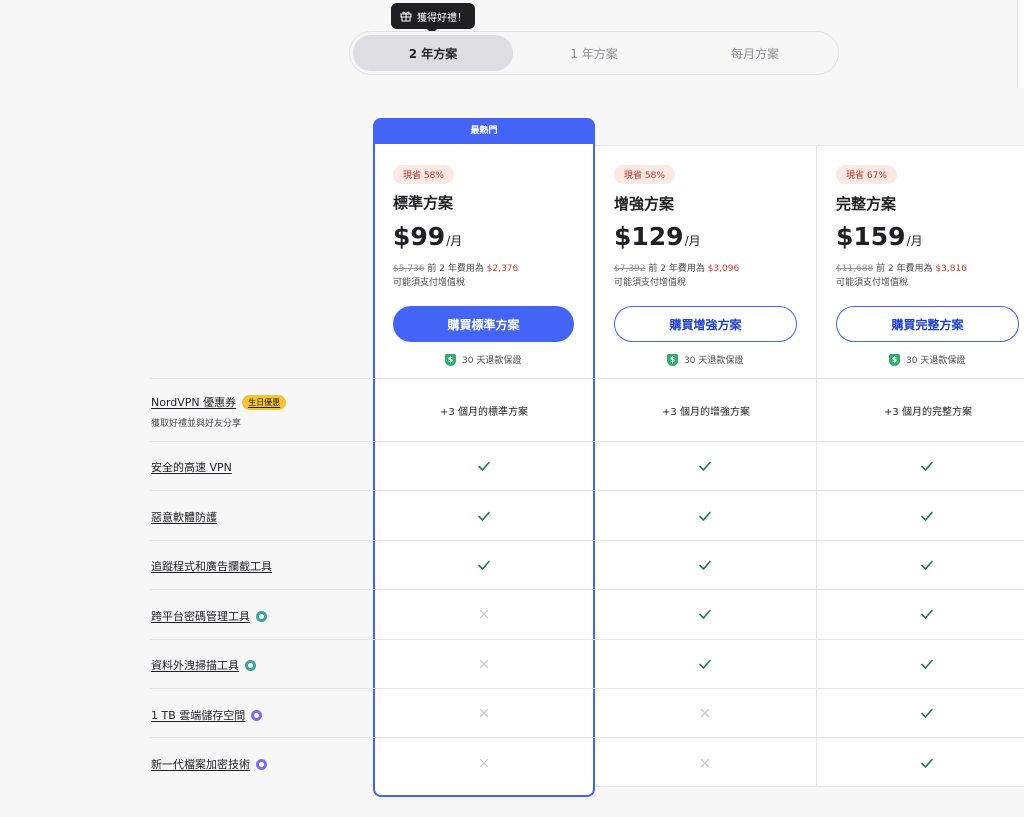  Describe the element at coordinates (250, 665) in the screenshot. I see `nordpass-icon` at that location.